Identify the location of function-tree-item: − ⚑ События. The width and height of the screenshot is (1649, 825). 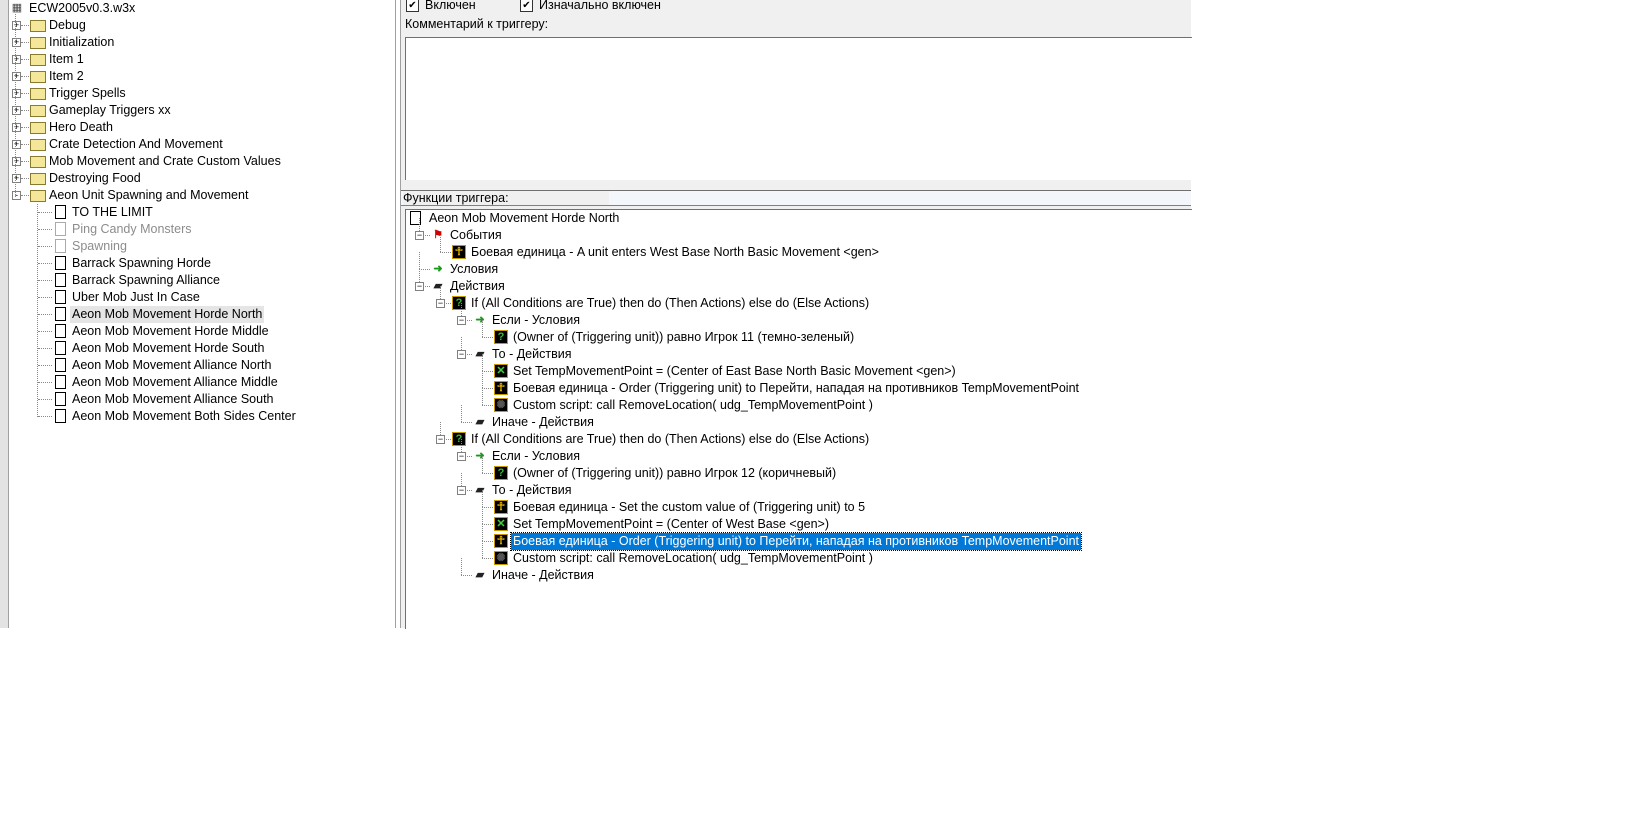
(798, 231).